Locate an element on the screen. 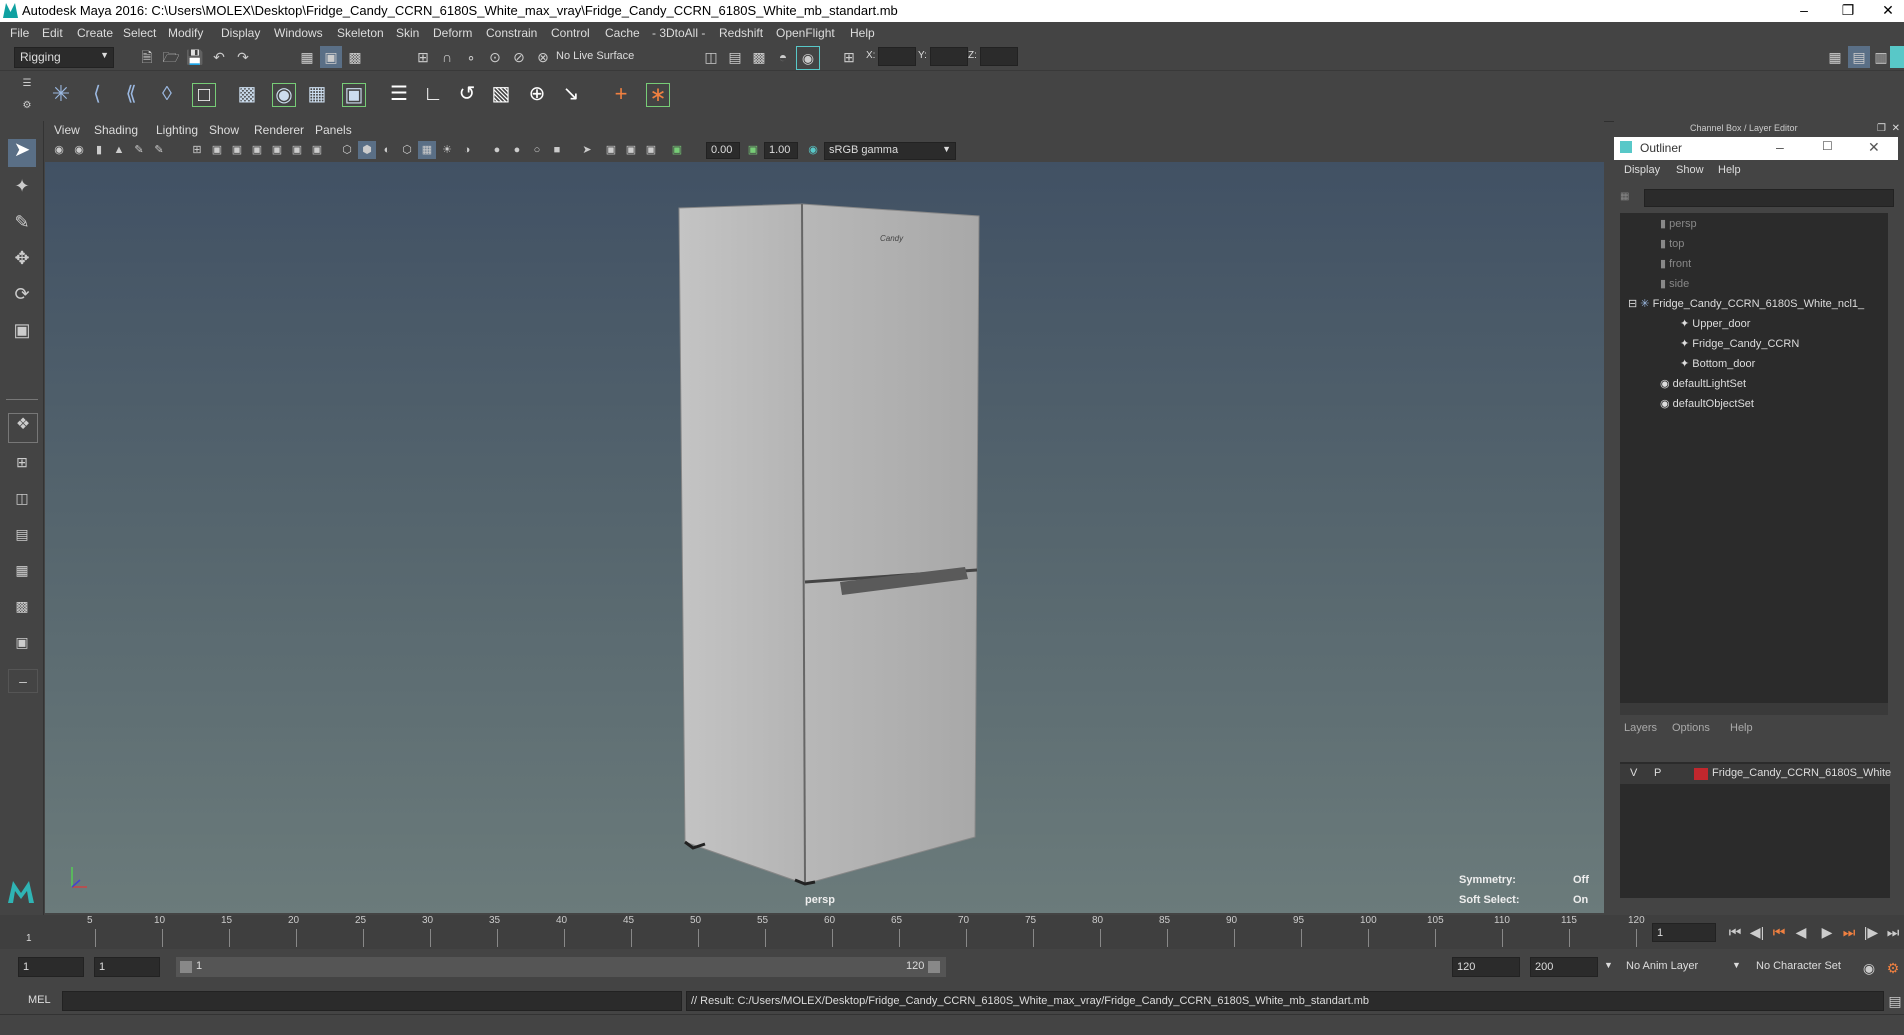  step-forward-icon: |▶ is located at coordinates (1871, 932).